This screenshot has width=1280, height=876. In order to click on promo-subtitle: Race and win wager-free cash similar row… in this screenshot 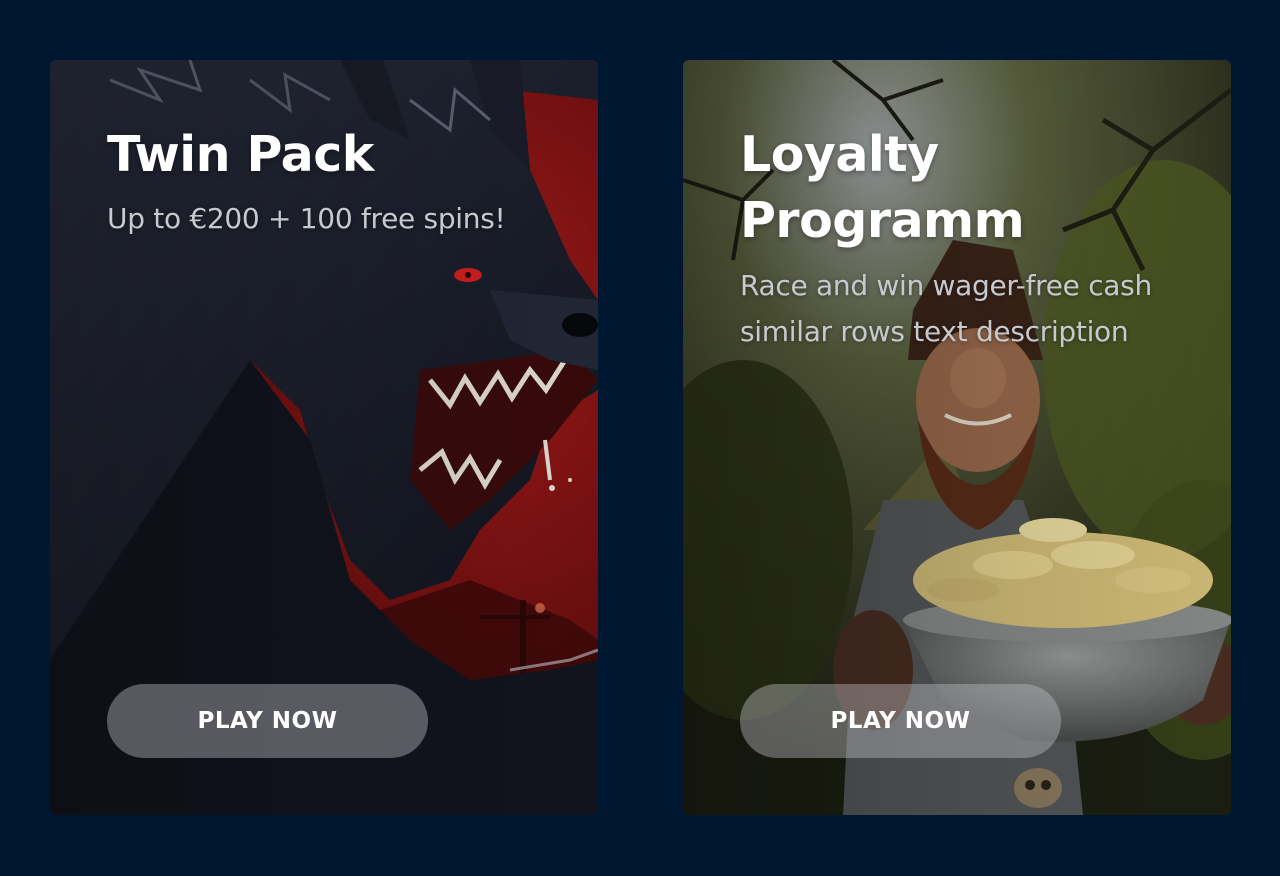, I will do `click(946, 308)`.